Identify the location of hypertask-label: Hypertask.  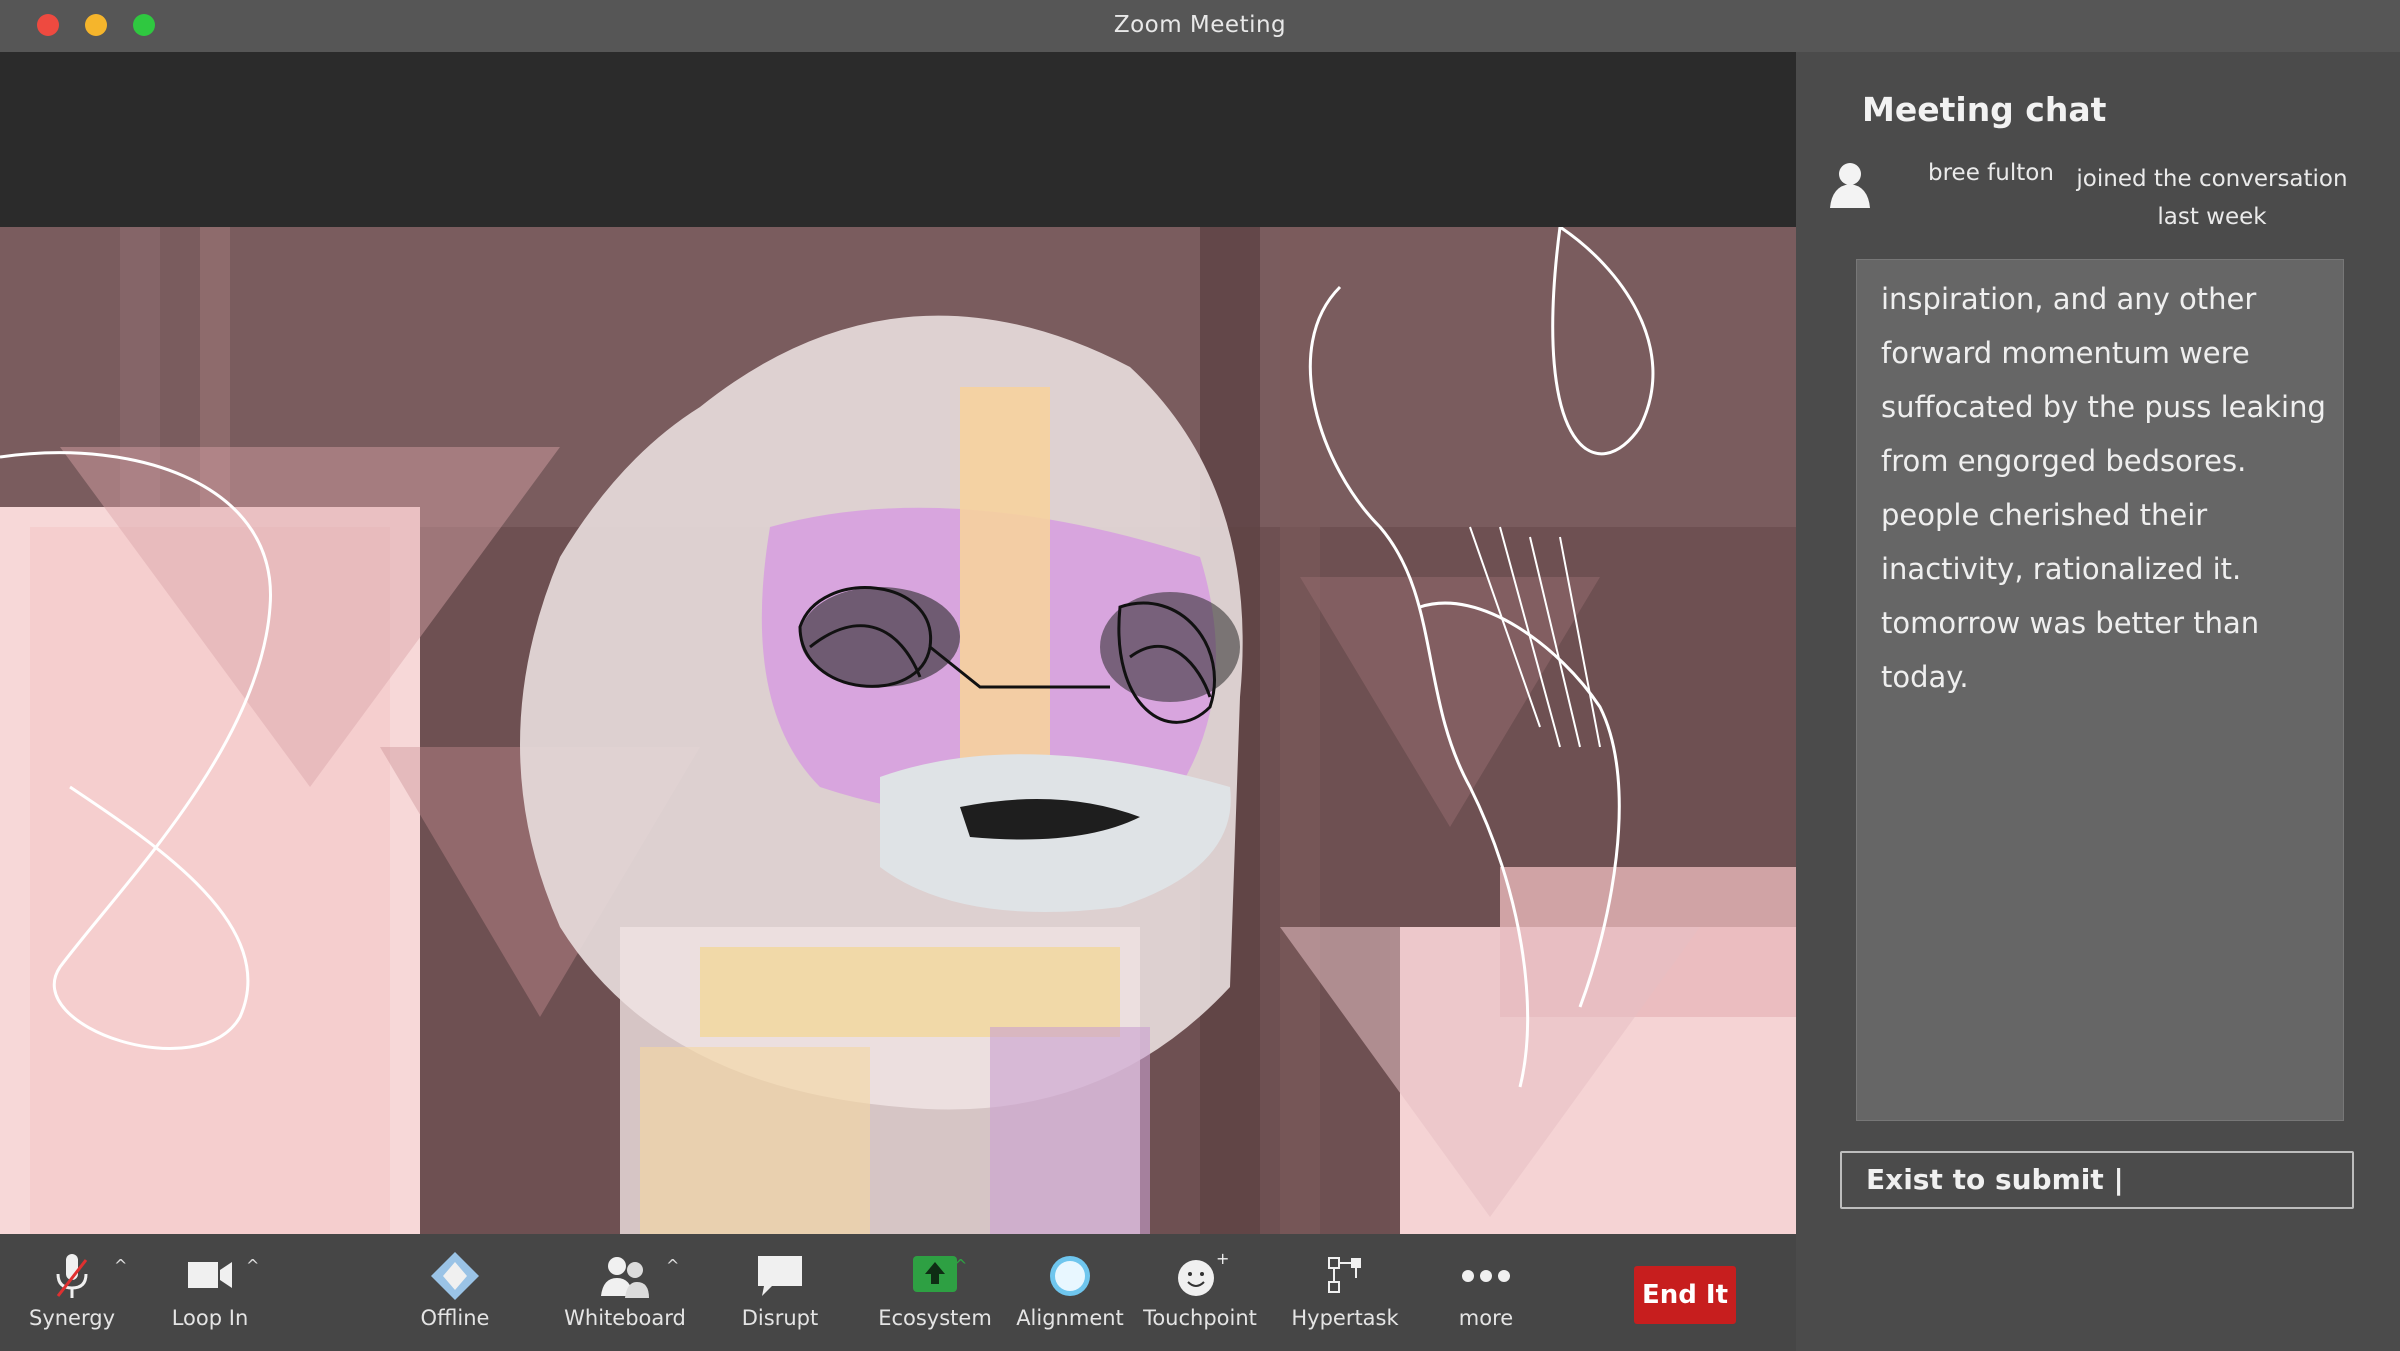
(1345, 1318).